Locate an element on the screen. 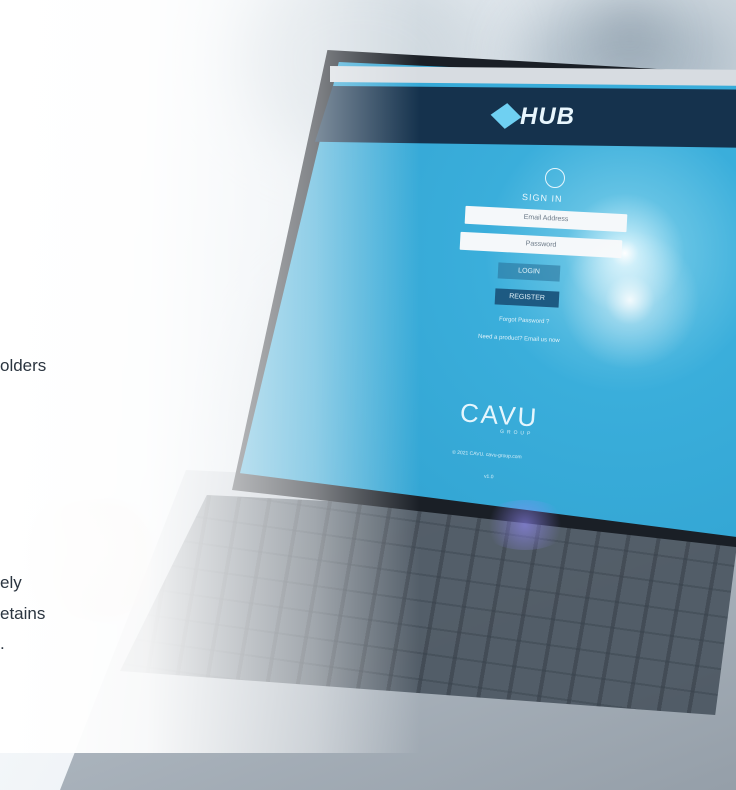 This screenshot has width=736, height=790. sign-in-heading: SIGN IN is located at coordinates (542, 198).